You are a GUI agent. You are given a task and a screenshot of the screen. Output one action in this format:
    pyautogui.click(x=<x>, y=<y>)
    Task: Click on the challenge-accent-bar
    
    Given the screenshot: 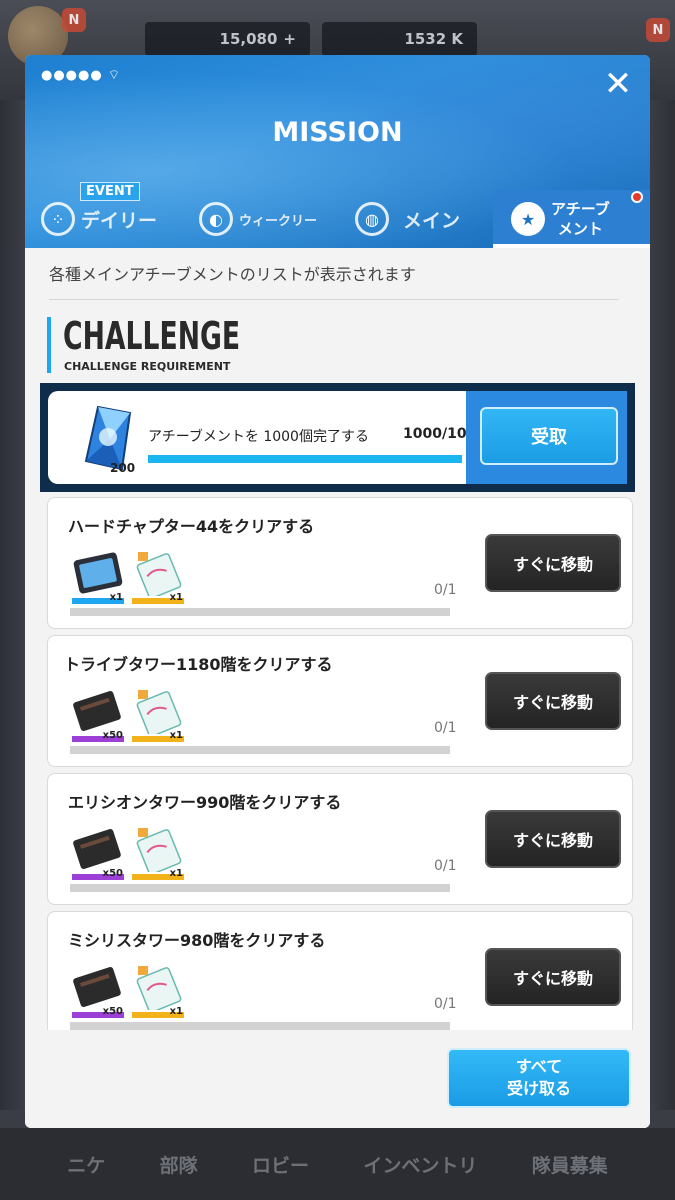 What is the action you would take?
    pyautogui.click(x=49, y=345)
    